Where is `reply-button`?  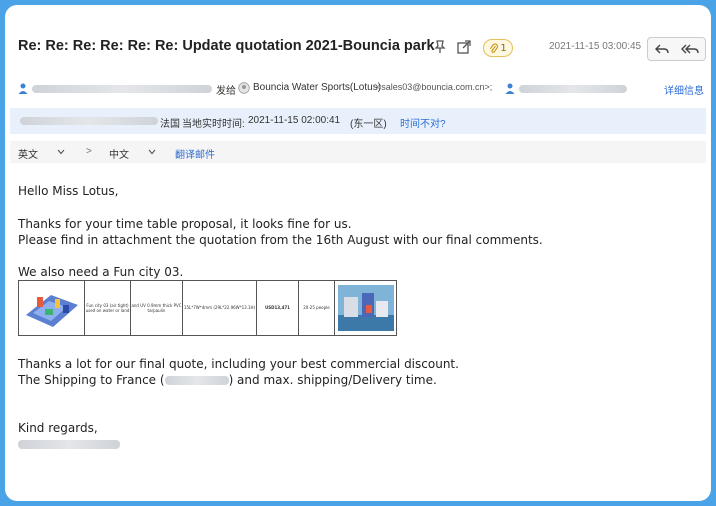
reply-button is located at coordinates (662, 49).